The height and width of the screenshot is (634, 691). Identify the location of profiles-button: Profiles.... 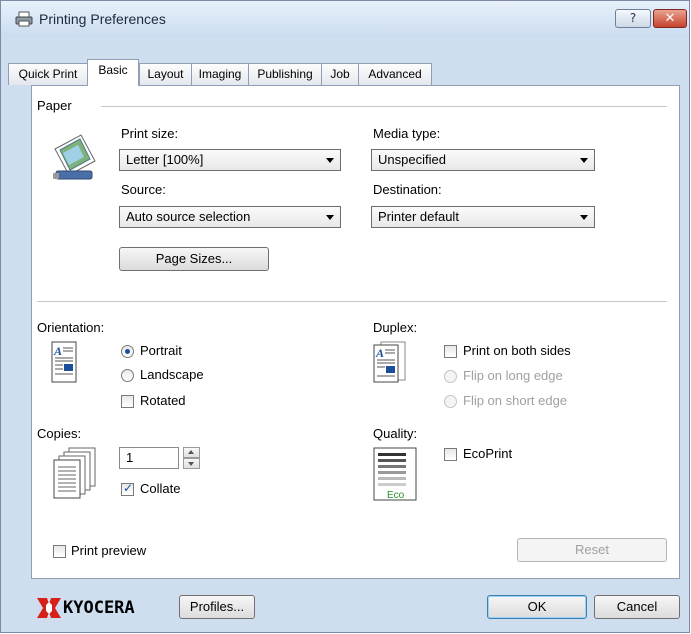
(217, 607).